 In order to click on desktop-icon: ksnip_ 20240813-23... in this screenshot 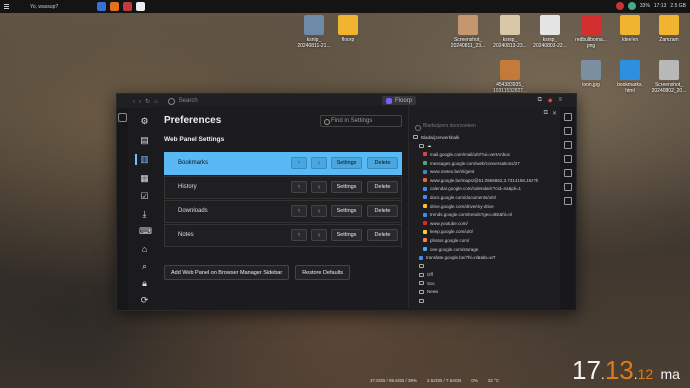, I will do `click(510, 32)`.